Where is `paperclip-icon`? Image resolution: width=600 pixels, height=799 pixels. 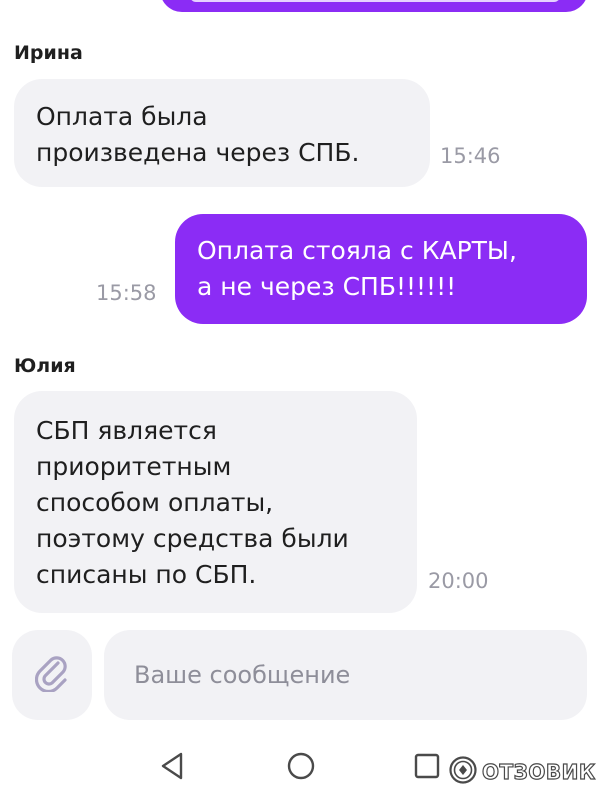 paperclip-icon is located at coordinates (51, 675).